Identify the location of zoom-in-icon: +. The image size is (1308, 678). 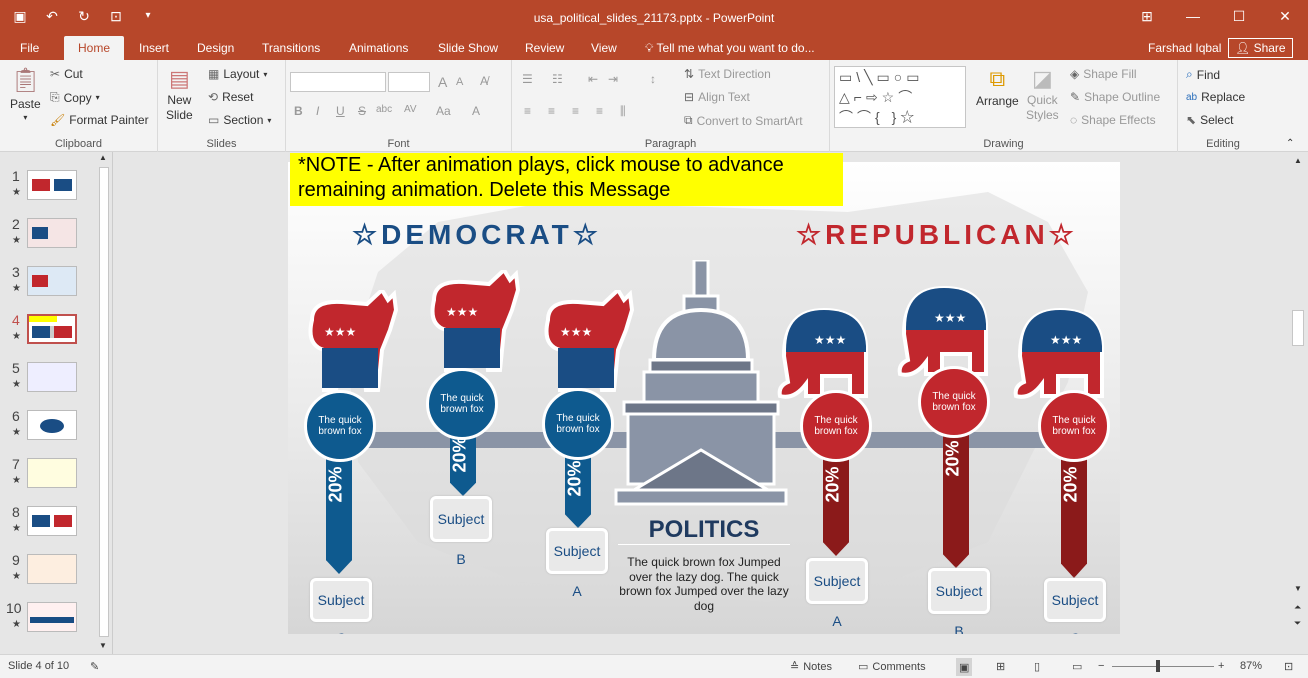
(1221, 666).